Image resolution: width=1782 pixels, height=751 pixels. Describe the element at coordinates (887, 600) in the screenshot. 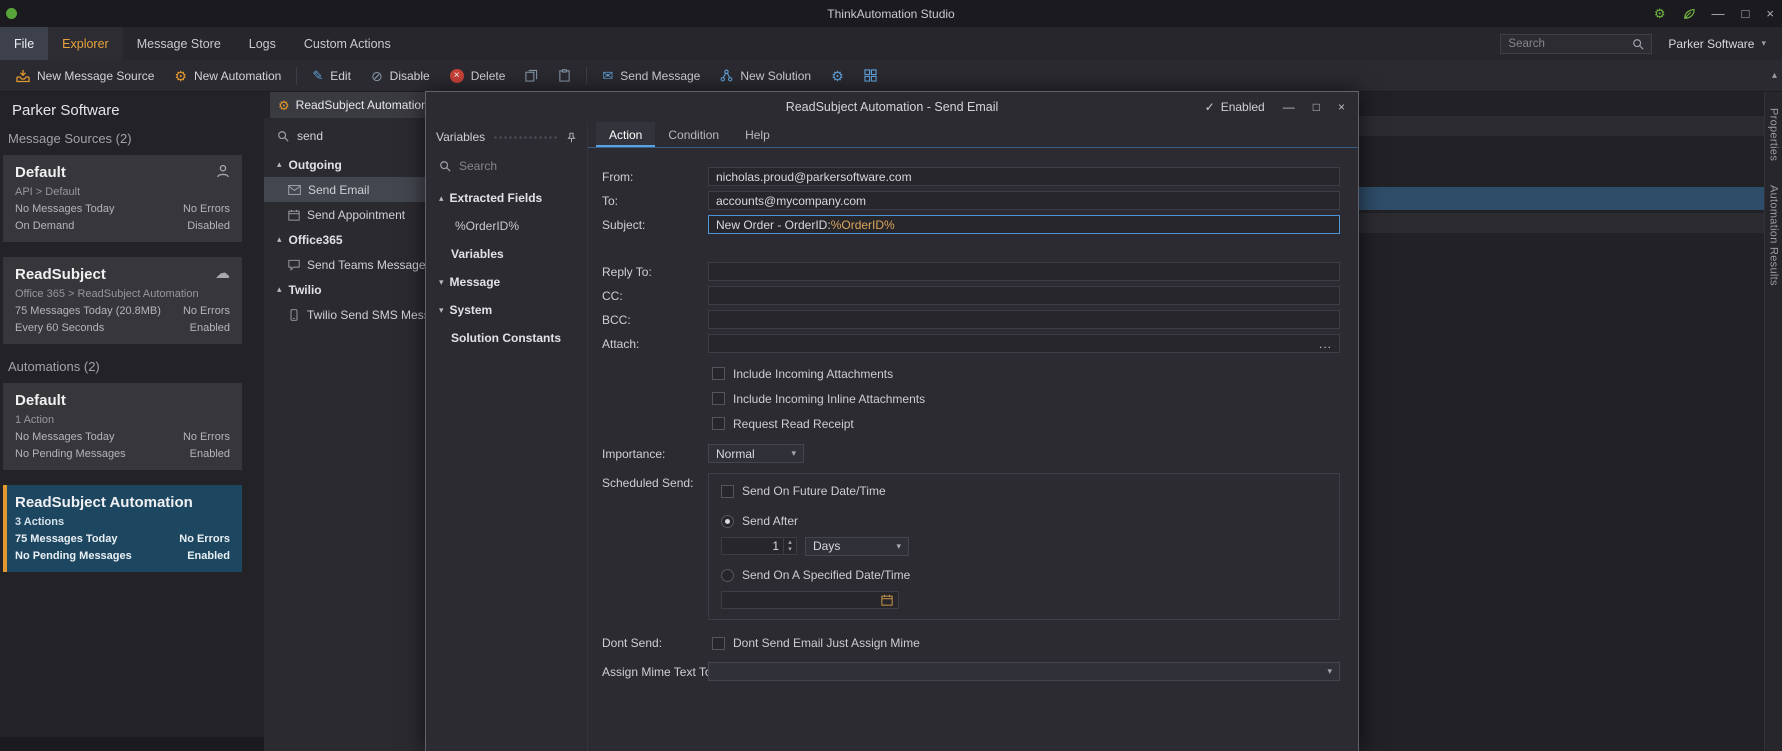

I see `calendar-picker-icon` at that location.